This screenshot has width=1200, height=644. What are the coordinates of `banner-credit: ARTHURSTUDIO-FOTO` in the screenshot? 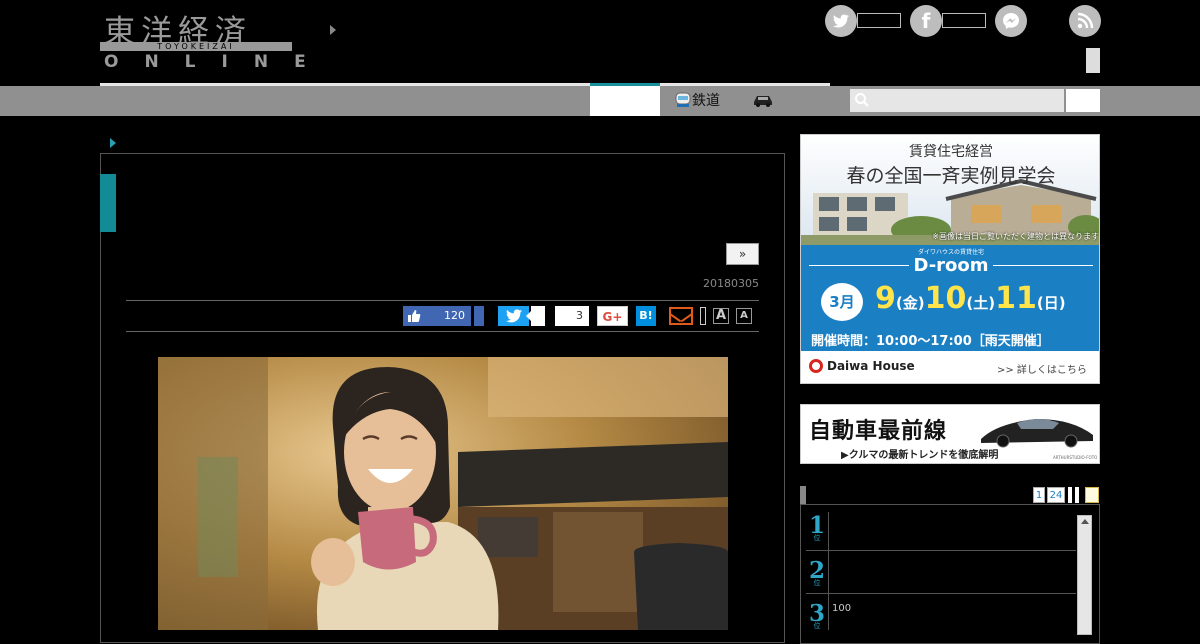 It's located at (1075, 457).